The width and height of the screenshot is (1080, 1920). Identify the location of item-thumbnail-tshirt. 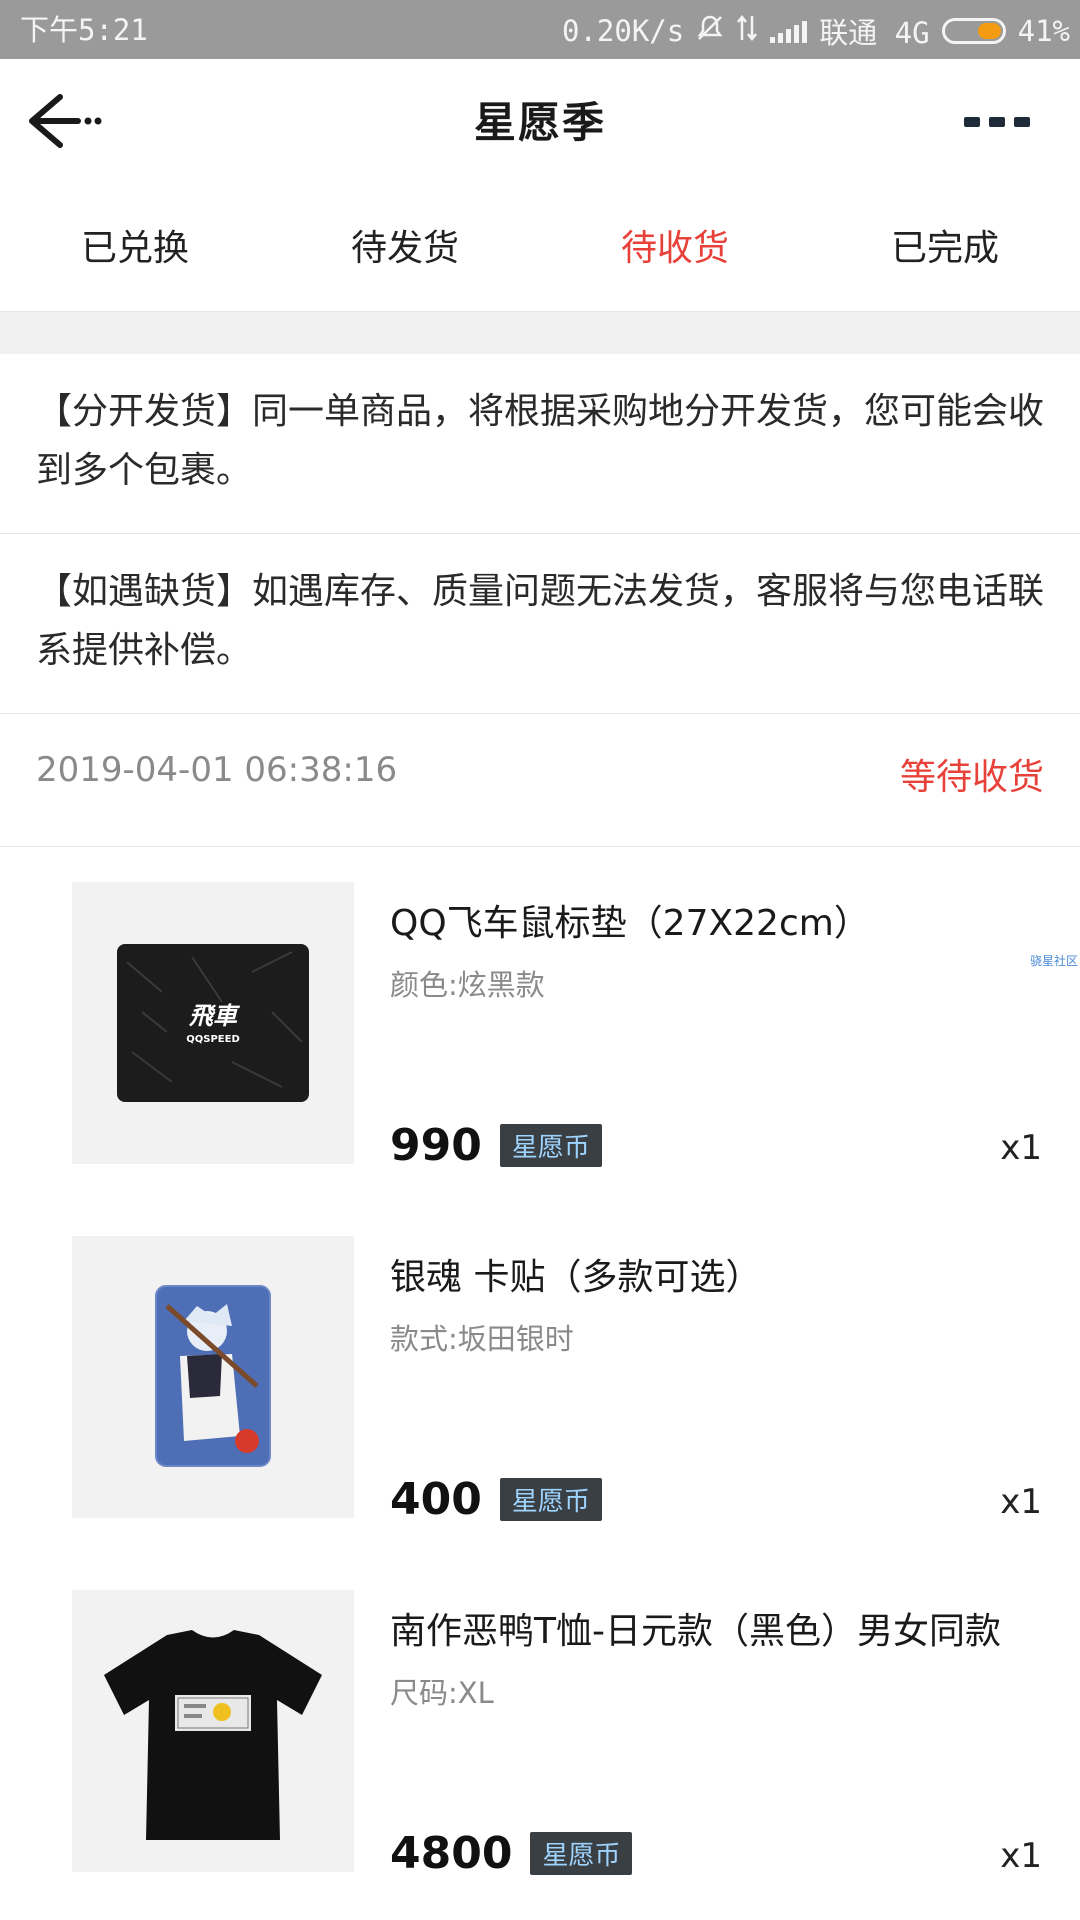
(213, 1731).